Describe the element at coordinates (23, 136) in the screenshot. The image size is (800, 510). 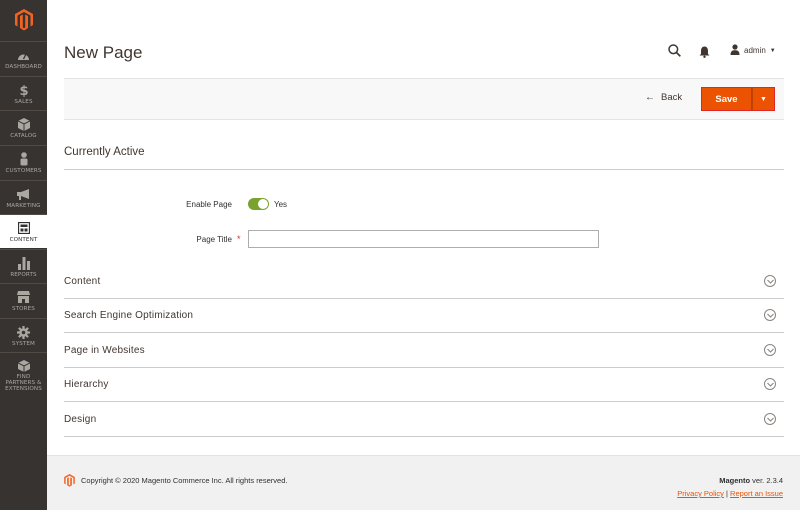
I see `sidebar-item-label: CATALOG` at that location.